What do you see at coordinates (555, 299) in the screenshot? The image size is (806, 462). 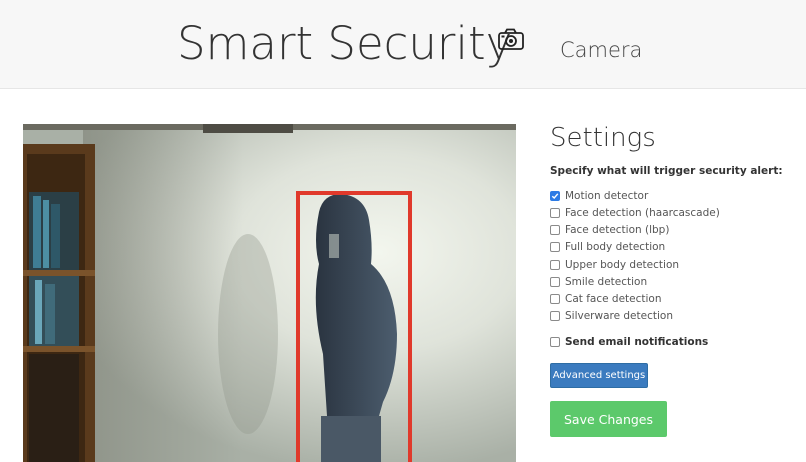 I see `checkbox-cat-face-detection` at bounding box center [555, 299].